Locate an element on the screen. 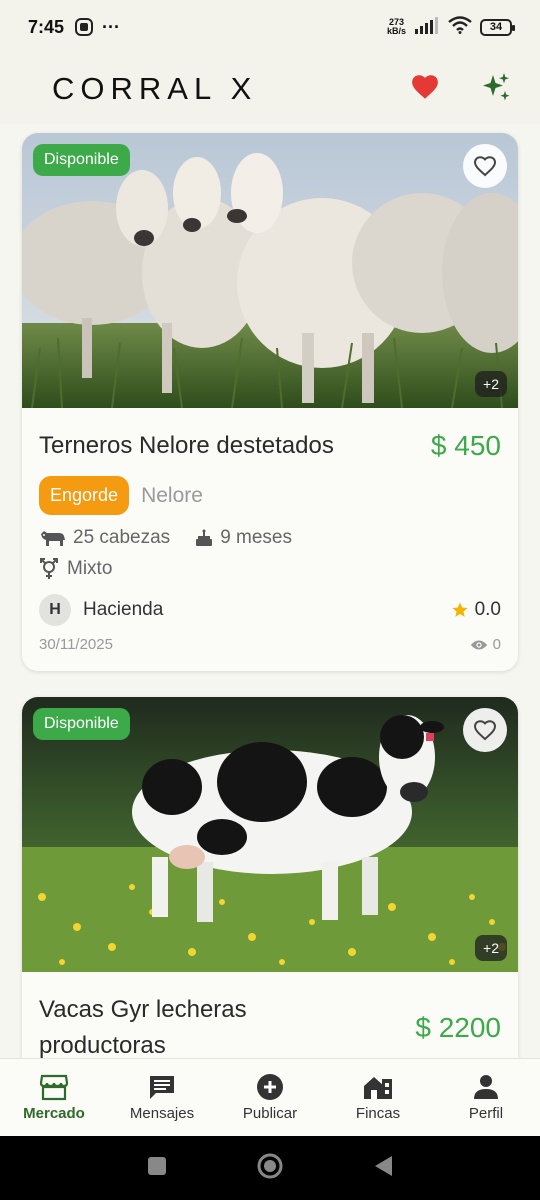 The image size is (540, 1200). nav-label: Mercado is located at coordinates (54, 1113).